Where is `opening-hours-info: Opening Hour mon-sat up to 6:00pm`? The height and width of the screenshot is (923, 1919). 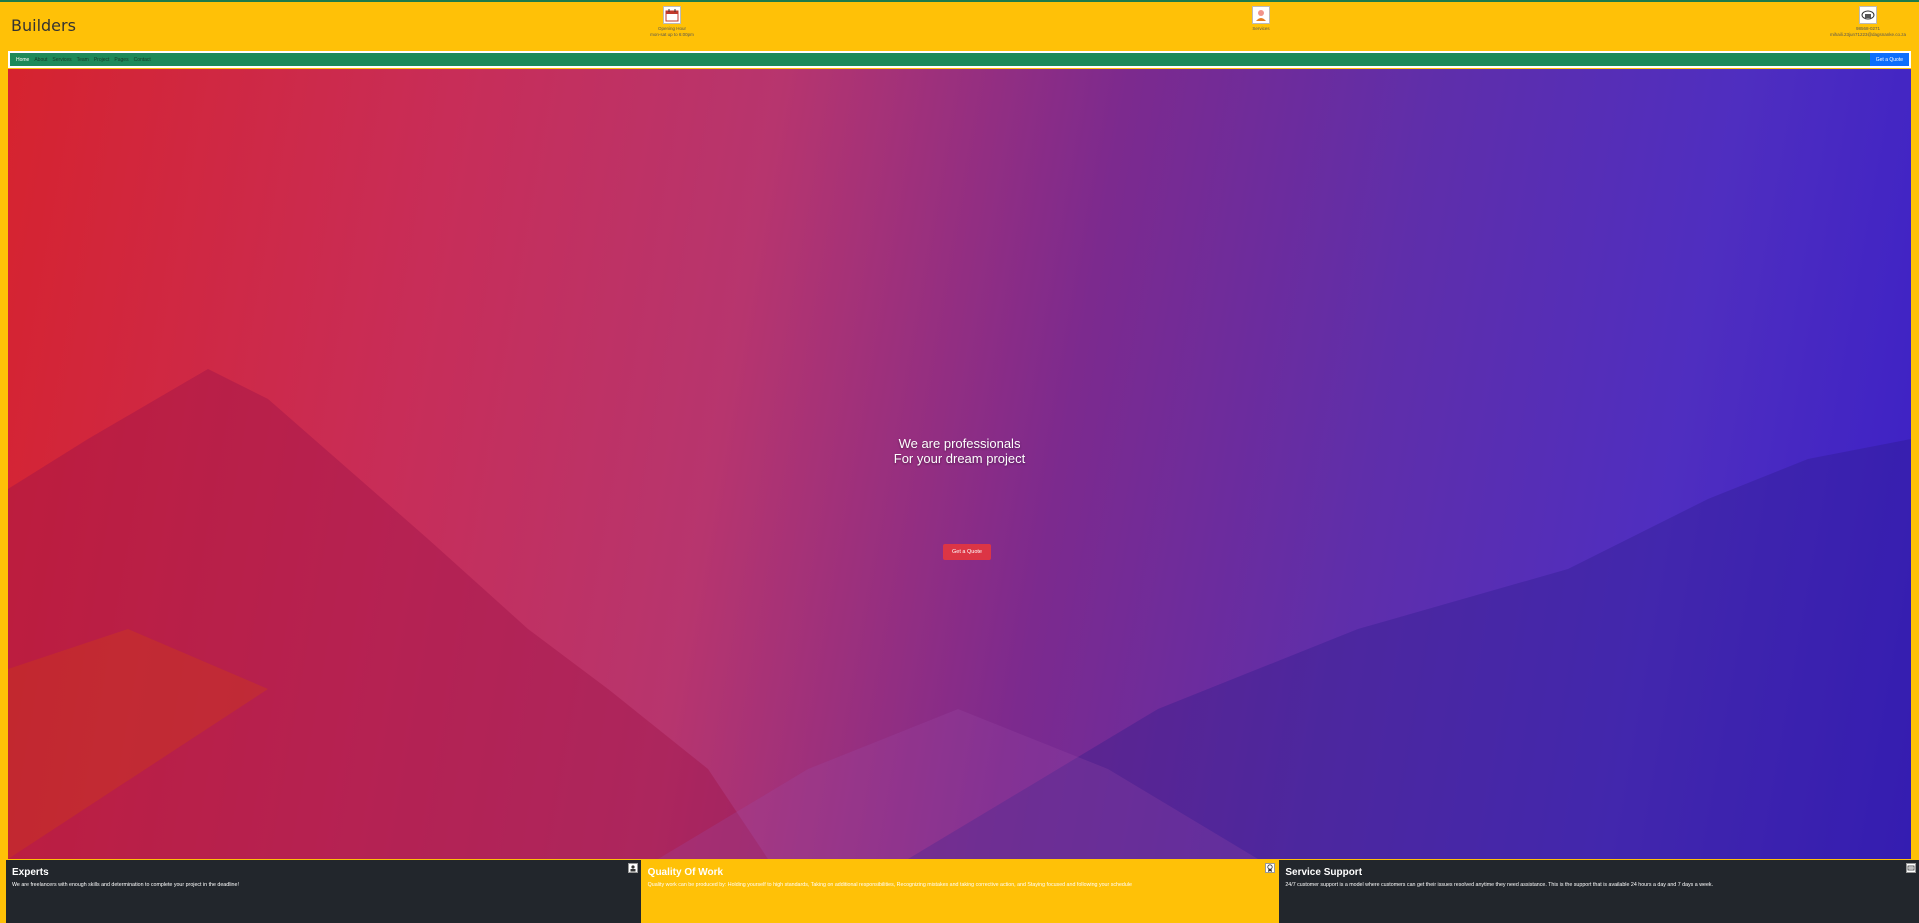 opening-hours-info: Opening Hour mon-sat up to 6:00pm is located at coordinates (672, 22).